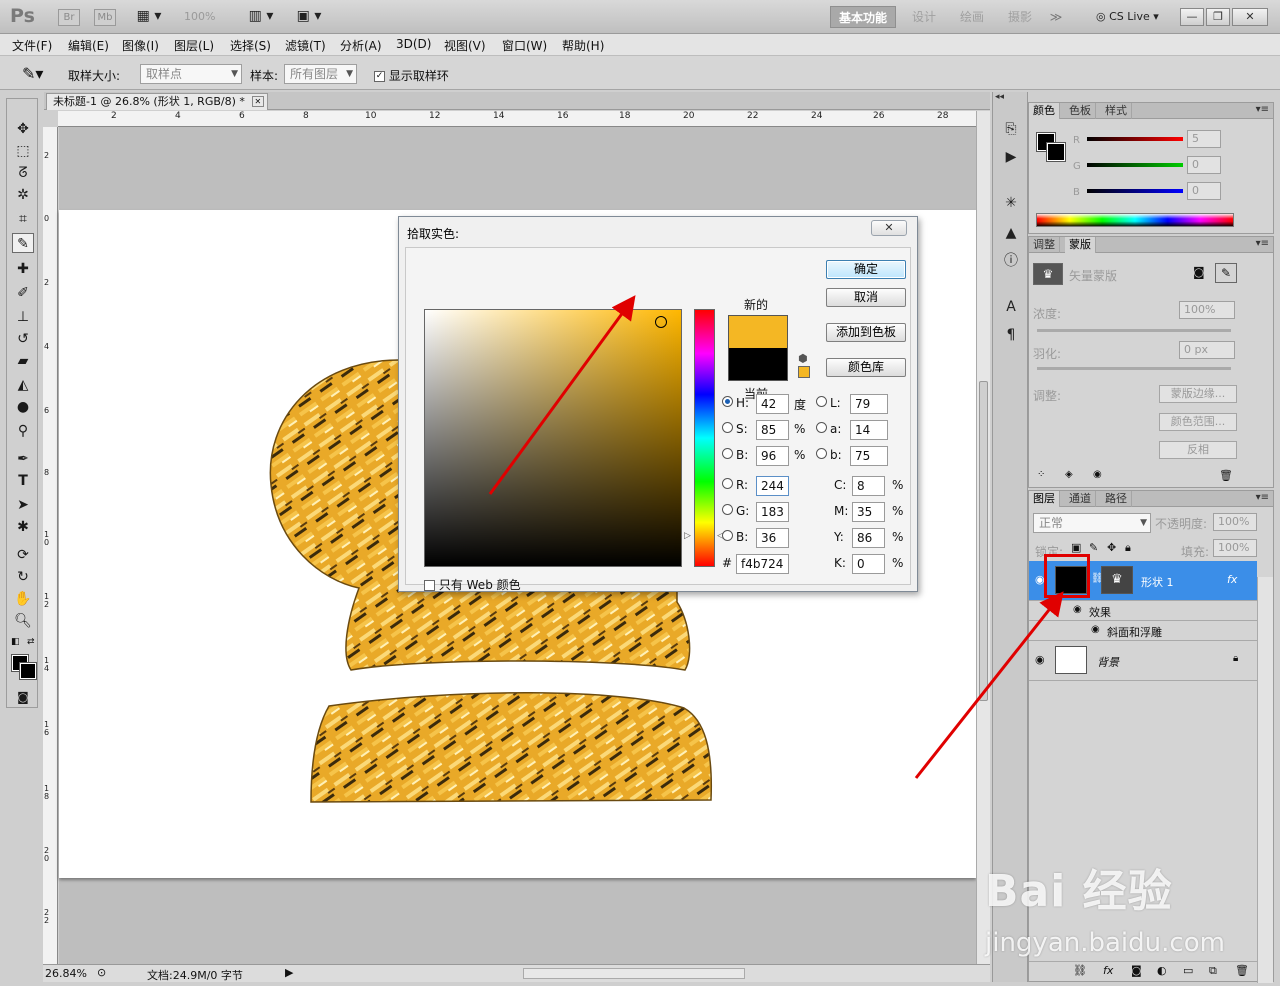 The width and height of the screenshot is (1280, 986). I want to click on lock-position-icon: ✥, so click(1111, 547).